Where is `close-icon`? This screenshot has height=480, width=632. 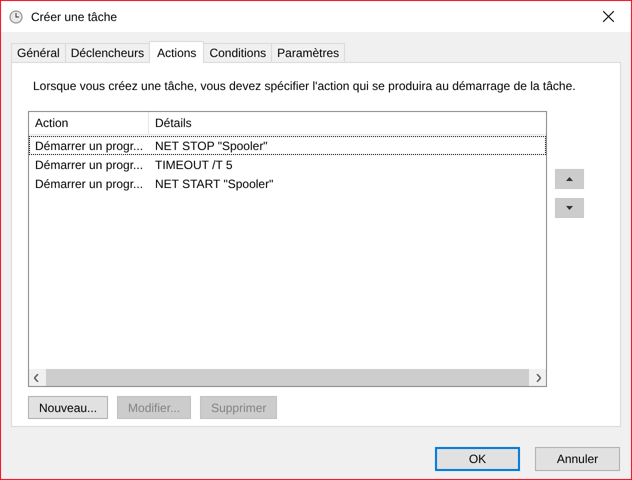 close-icon is located at coordinates (608, 16).